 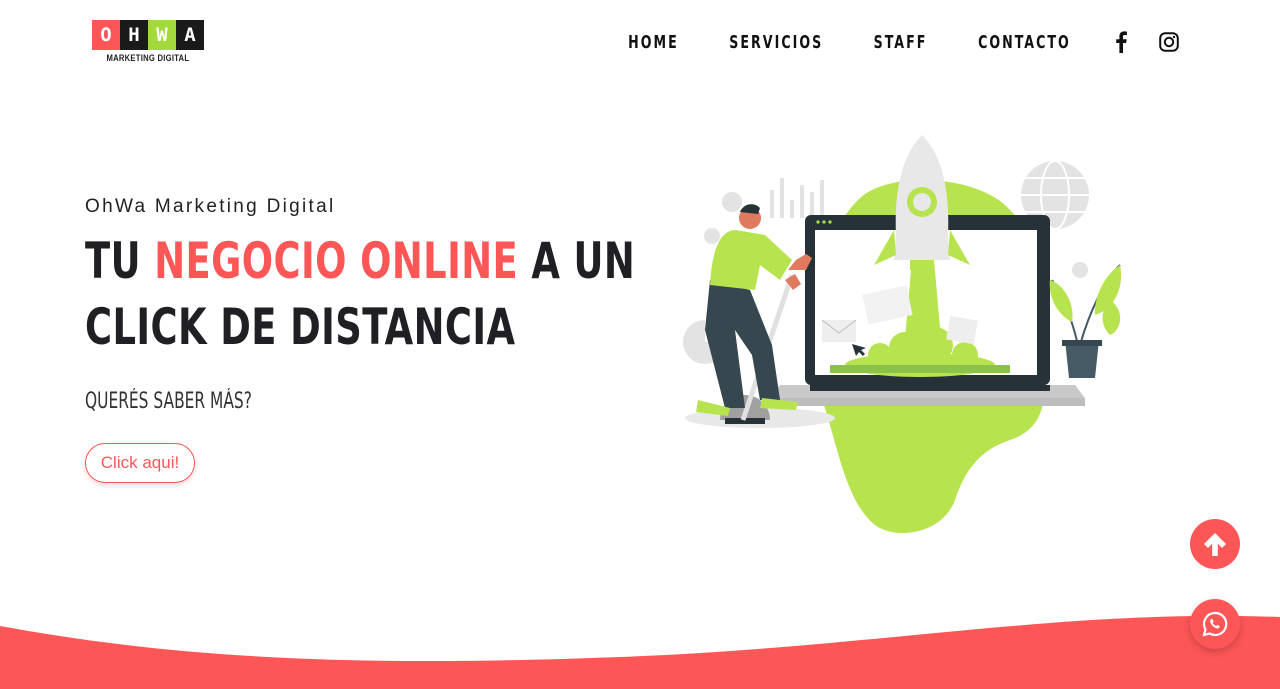 What do you see at coordinates (134, 35) in the screenshot?
I see `logo-letter-h: H` at bounding box center [134, 35].